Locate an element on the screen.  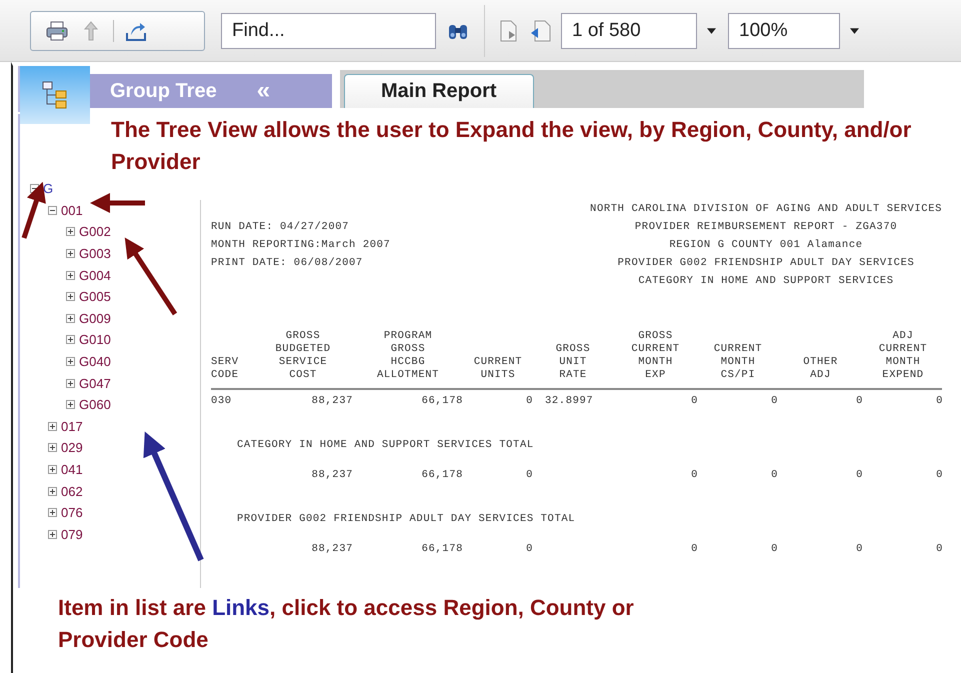
subtotal-caption: PROVIDER G002 FRIENDSHIP ADULT DAY SERVICES TOTAL is located at coordinates (406, 519).